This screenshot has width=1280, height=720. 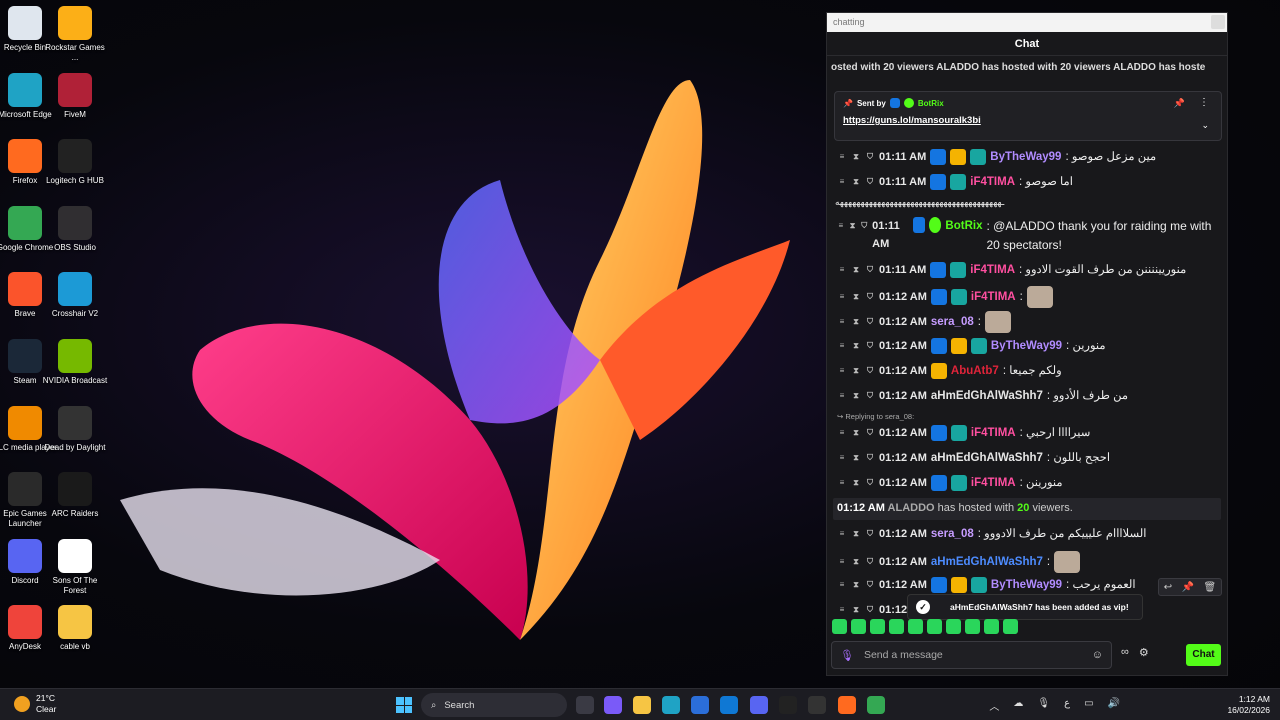 What do you see at coordinates (700, 705) in the screenshot?
I see `store-icon` at bounding box center [700, 705].